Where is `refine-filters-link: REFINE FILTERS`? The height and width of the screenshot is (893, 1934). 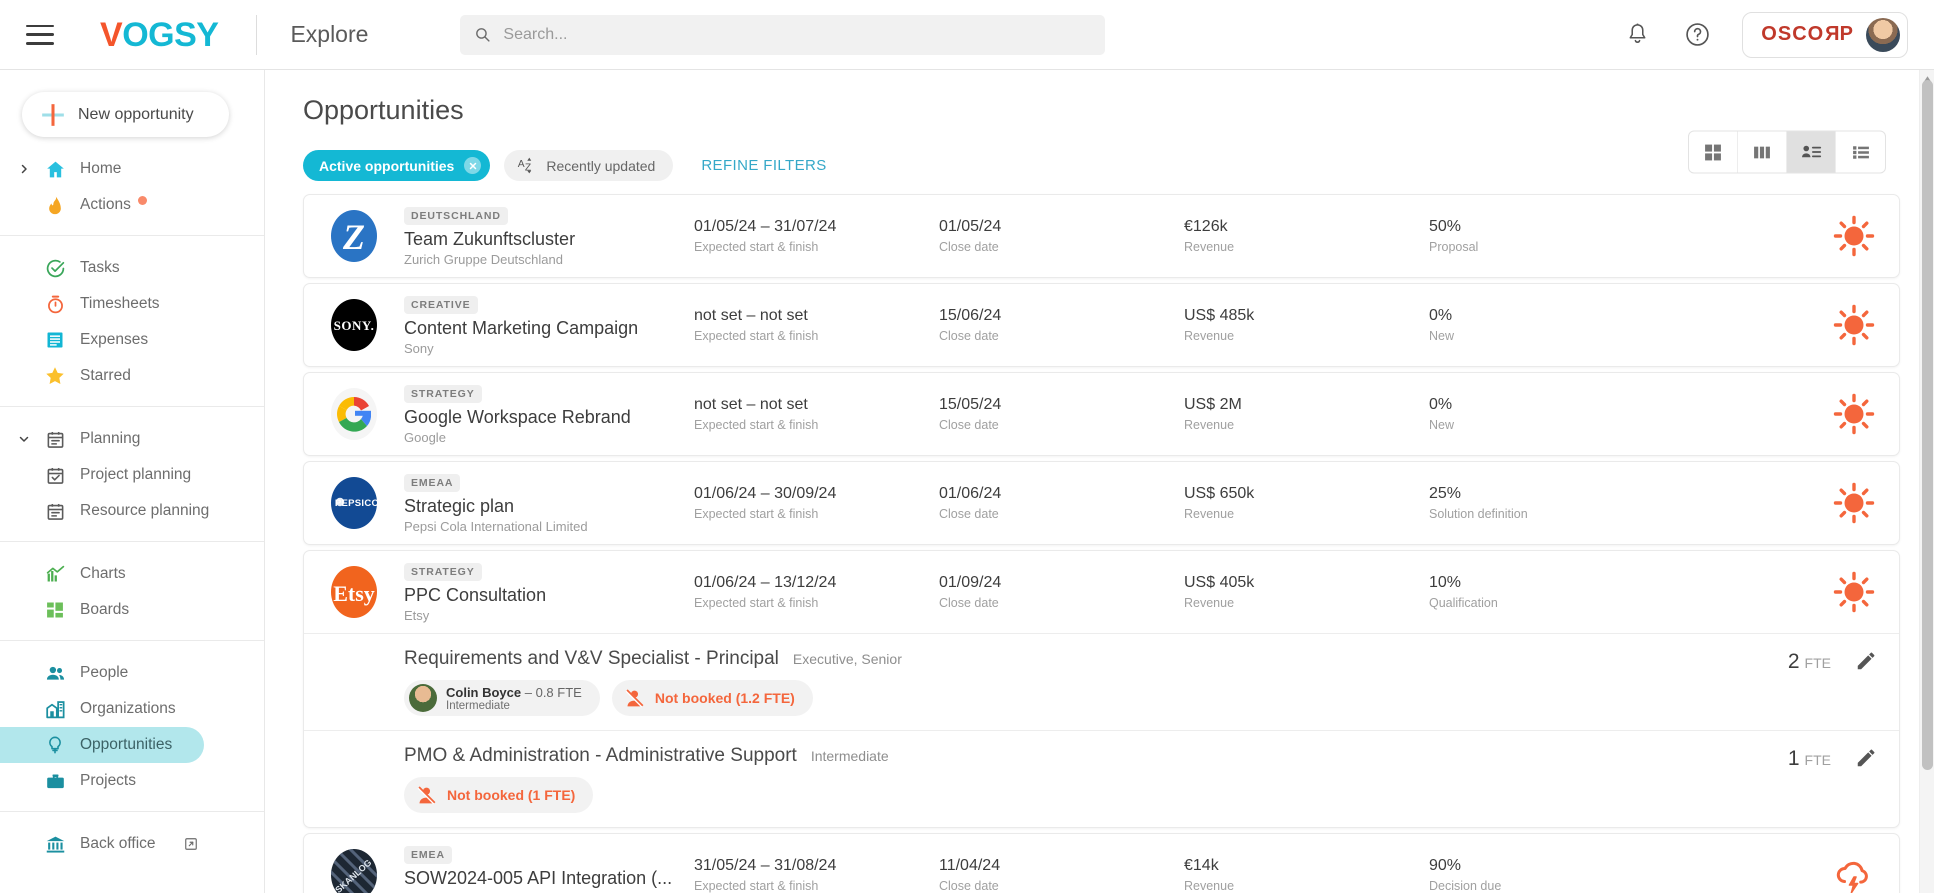 refine-filters-link: REFINE FILTERS is located at coordinates (763, 165).